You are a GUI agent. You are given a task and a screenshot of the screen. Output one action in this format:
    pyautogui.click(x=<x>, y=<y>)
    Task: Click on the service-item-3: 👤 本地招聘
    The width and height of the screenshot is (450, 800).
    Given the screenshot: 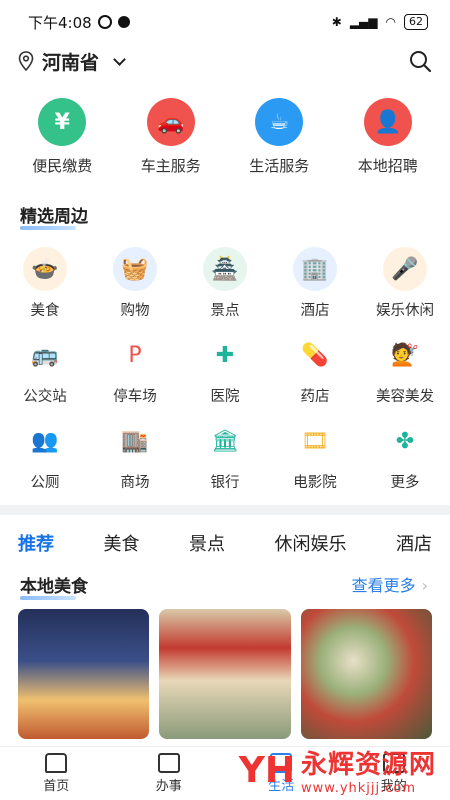 What is the action you would take?
    pyautogui.click(x=388, y=137)
    